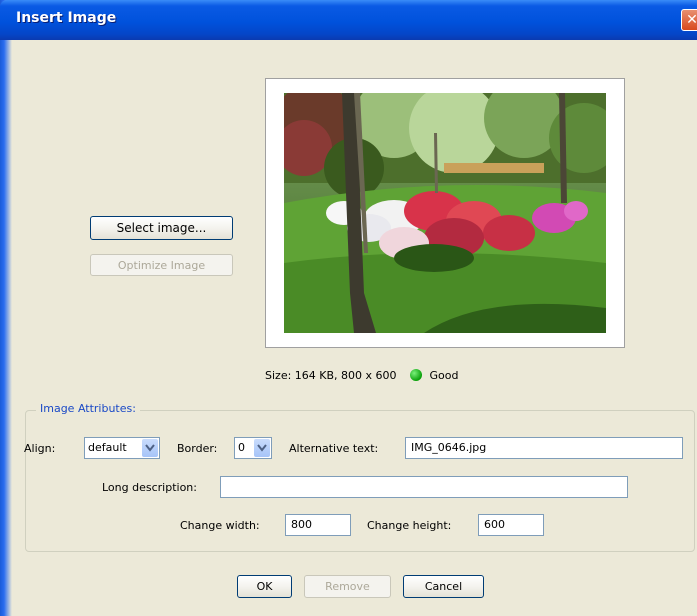 The height and width of the screenshot is (616, 697). I want to click on align-select: default, so click(122, 448).